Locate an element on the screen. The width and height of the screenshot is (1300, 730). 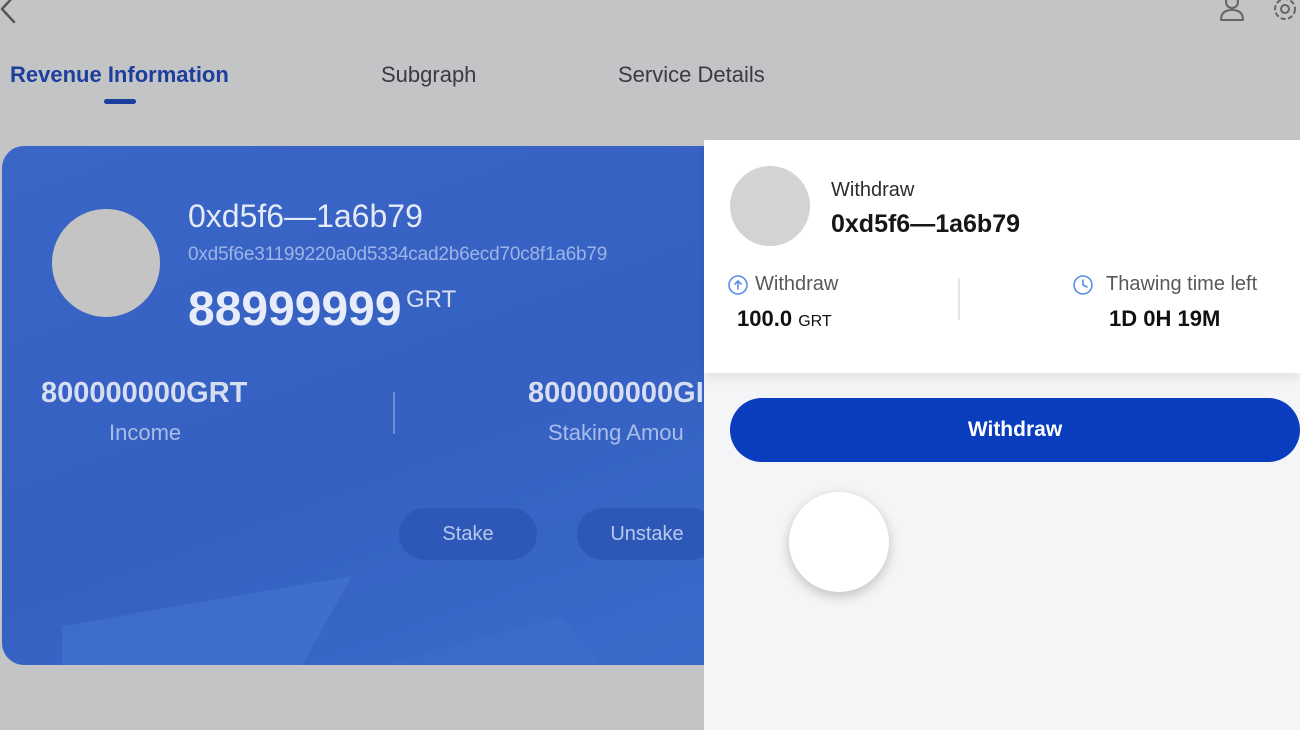
thawing-time-value: 1D 0H 19M is located at coordinates (1165, 318).